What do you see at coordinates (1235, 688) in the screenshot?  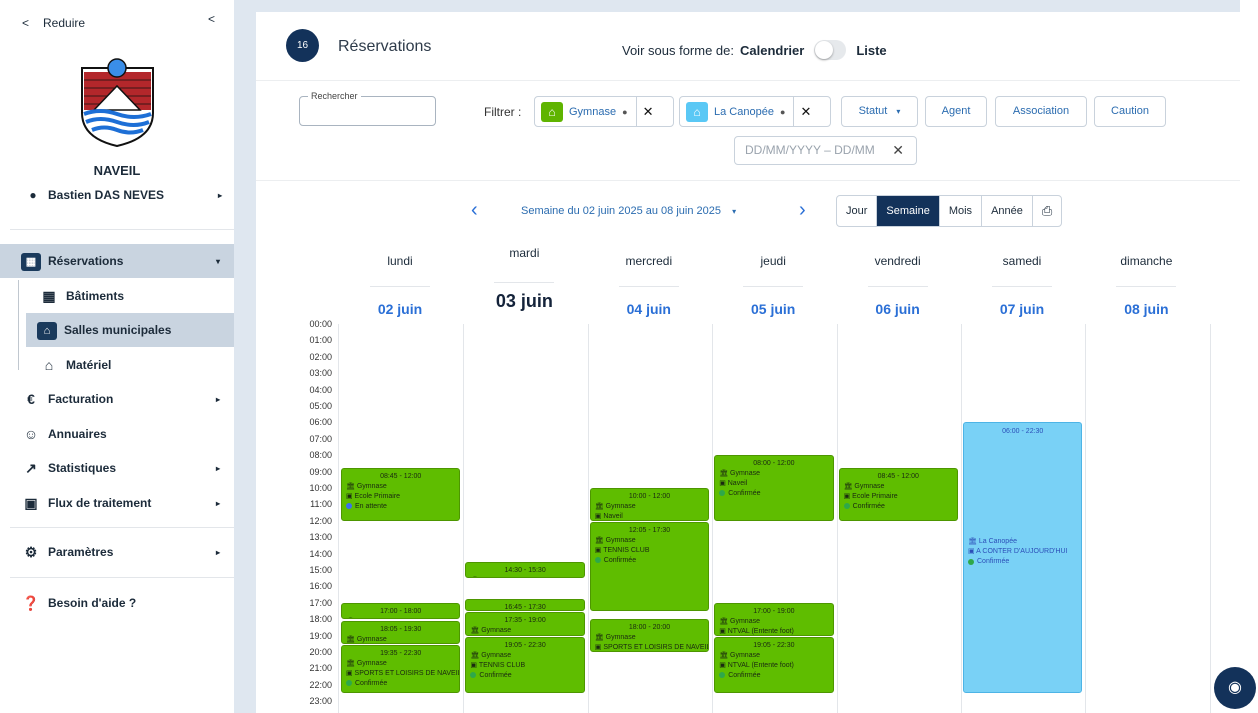 I see `bug-report-button: ◉` at bounding box center [1235, 688].